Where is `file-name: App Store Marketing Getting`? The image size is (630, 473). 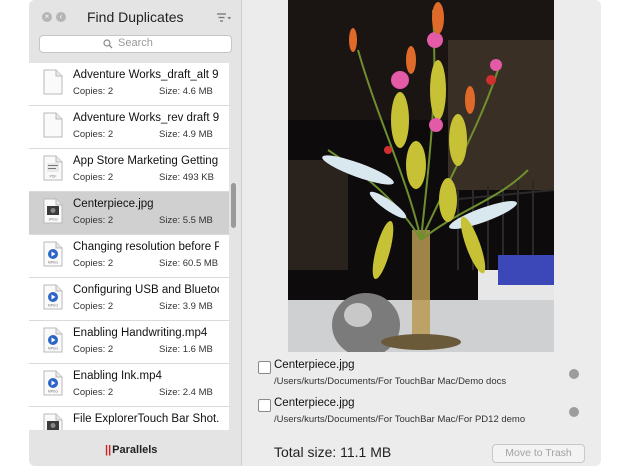
file-name: App Store Marketing Getting is located at coordinates (146, 161).